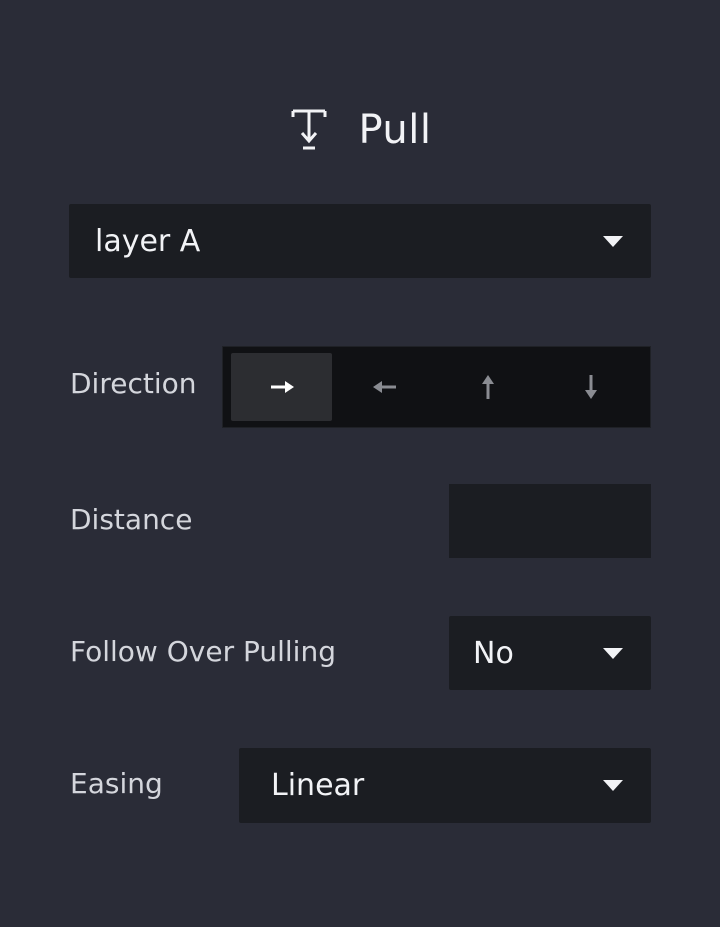  I want to click on arrow-left-icon, so click(384, 387).